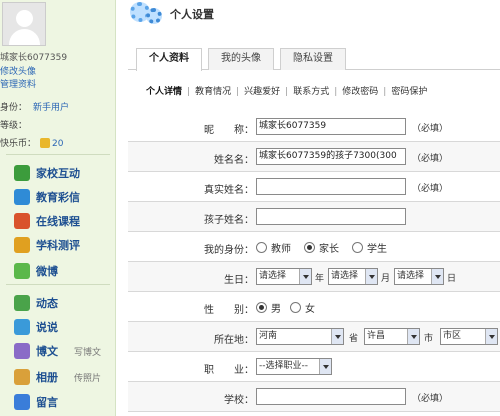  Describe the element at coordinates (314, 277) in the screenshot. I see `form-row-birthday: 生日： 请选择 年 请选择 月 请选择 日` at that location.